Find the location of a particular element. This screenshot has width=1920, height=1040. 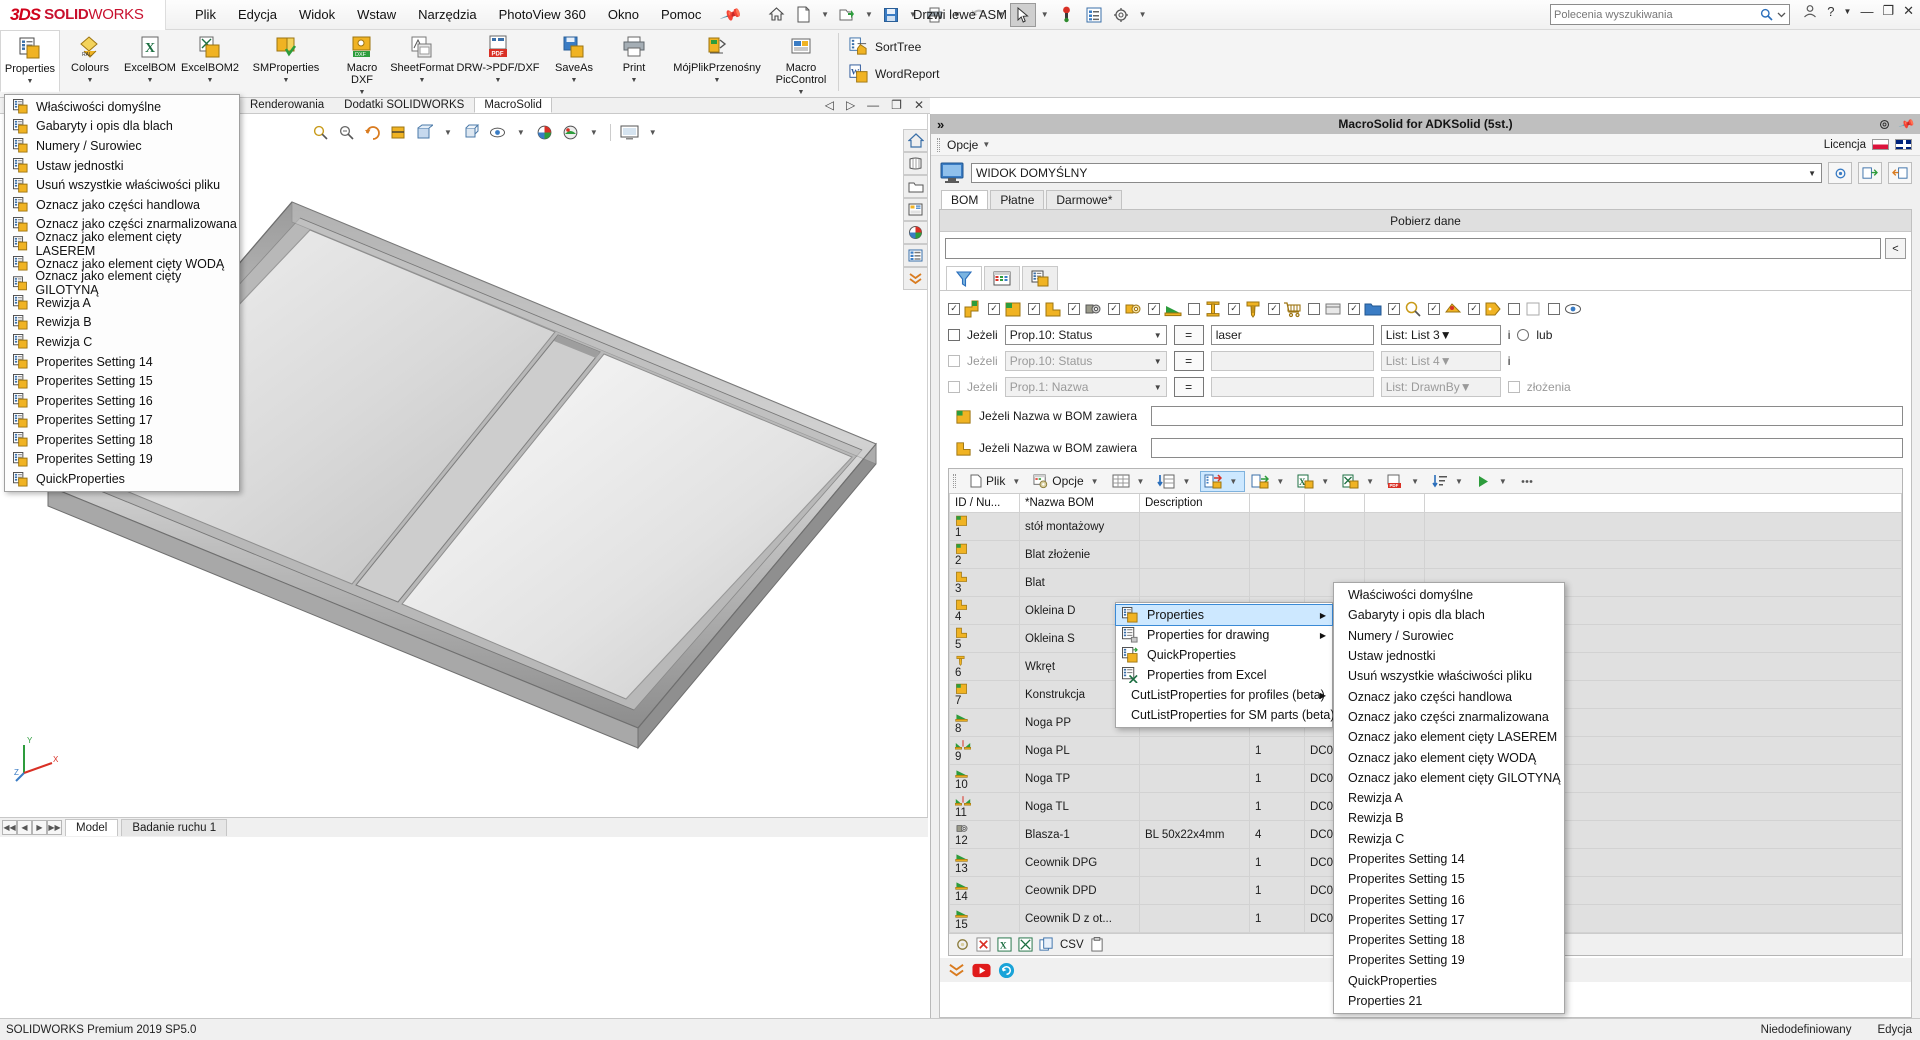

menu-item-setting-17: Properites Setting 17 is located at coordinates (122, 421).